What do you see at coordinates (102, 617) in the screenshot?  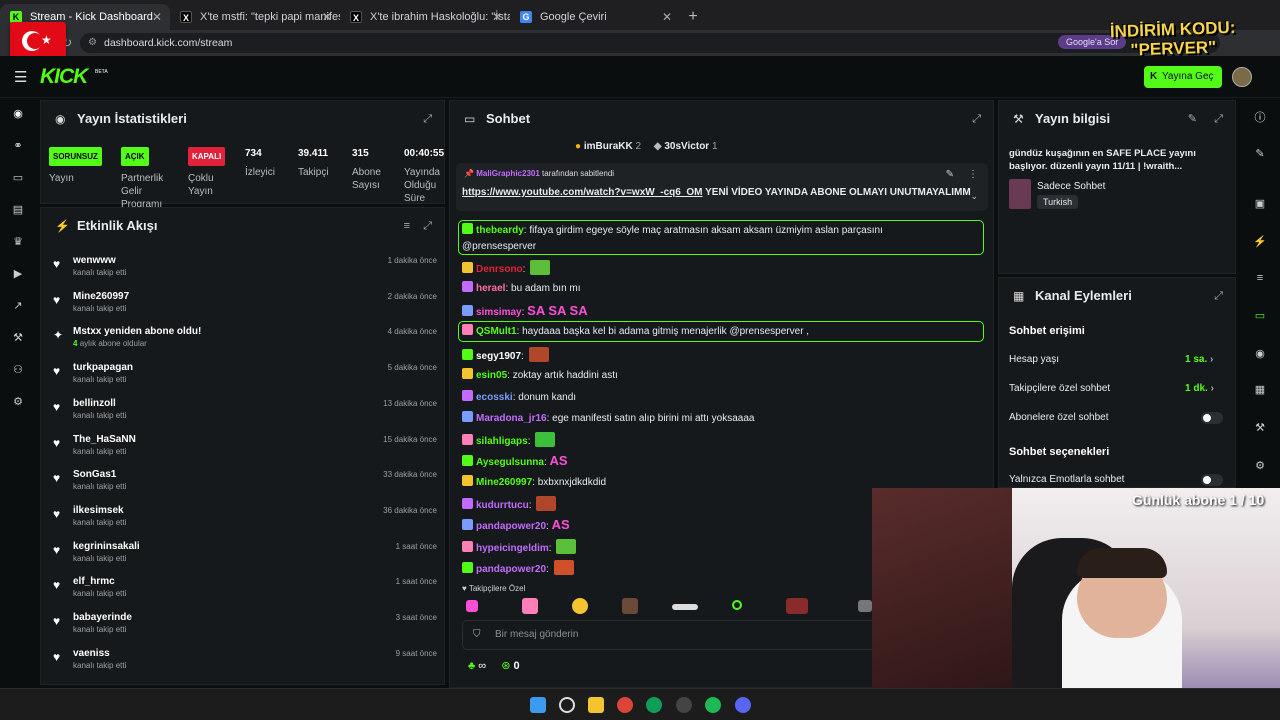 I see `activity-username: babayerinde` at bounding box center [102, 617].